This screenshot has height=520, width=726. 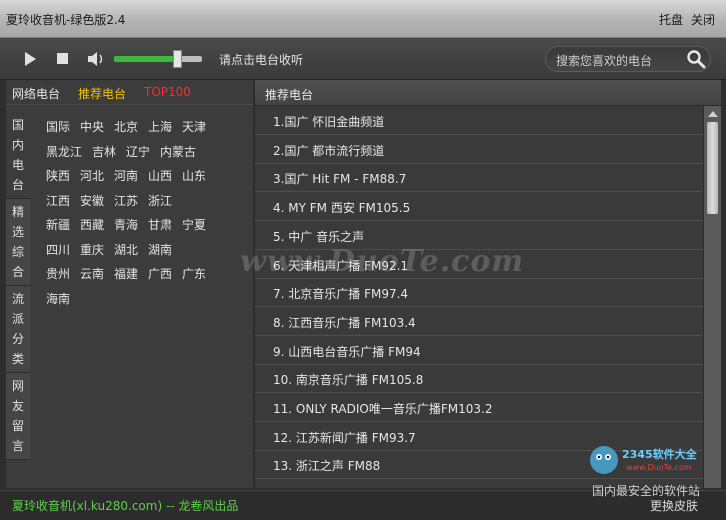 What do you see at coordinates (348, 380) in the screenshot?
I see `station-name: 10. 南京音乐广播 FM105.8` at bounding box center [348, 380].